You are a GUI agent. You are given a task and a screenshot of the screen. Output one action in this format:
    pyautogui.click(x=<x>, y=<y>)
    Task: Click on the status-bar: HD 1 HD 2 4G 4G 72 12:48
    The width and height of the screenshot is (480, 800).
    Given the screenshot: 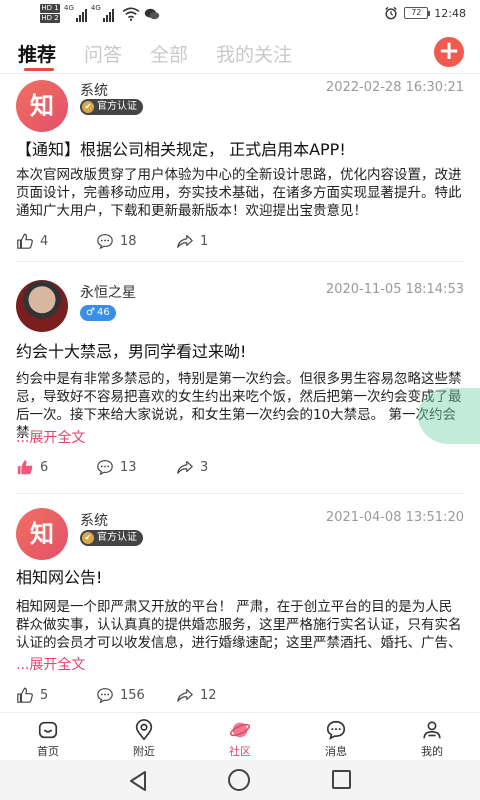 What is the action you would take?
    pyautogui.click(x=240, y=15)
    